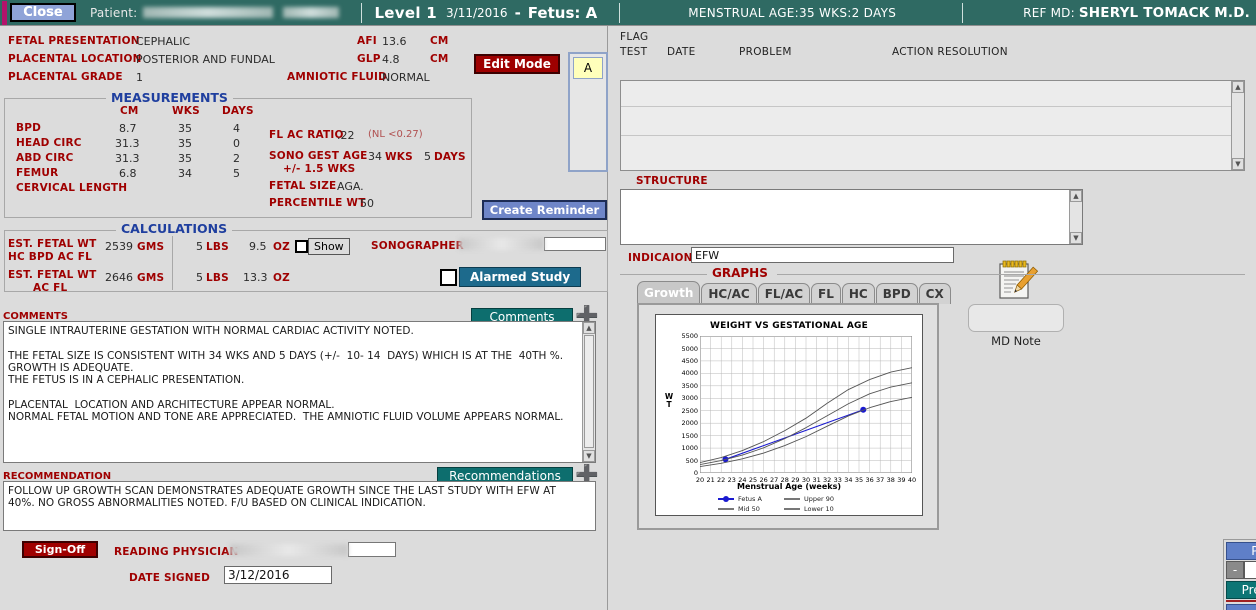  What do you see at coordinates (1076, 196) in the screenshot?
I see `structure-scroll-up-icon: ▲` at bounding box center [1076, 196].